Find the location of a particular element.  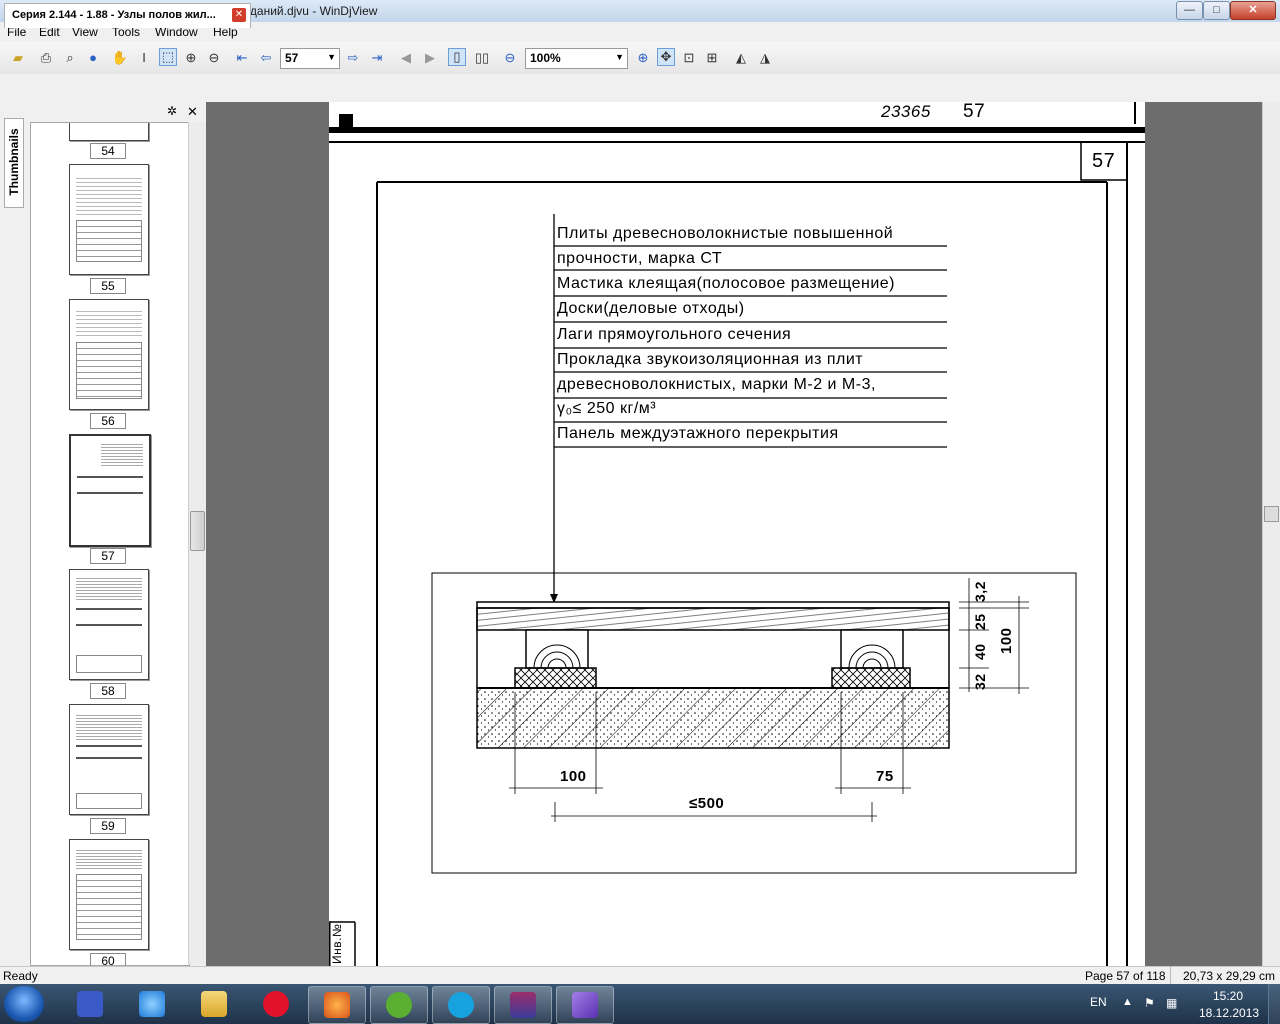

forward-icon: ▶ is located at coordinates (430, 58).